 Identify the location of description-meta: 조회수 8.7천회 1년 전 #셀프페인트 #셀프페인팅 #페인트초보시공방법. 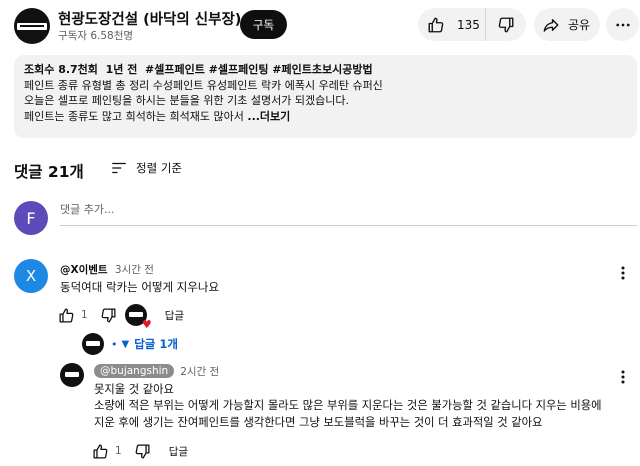
(325, 70).